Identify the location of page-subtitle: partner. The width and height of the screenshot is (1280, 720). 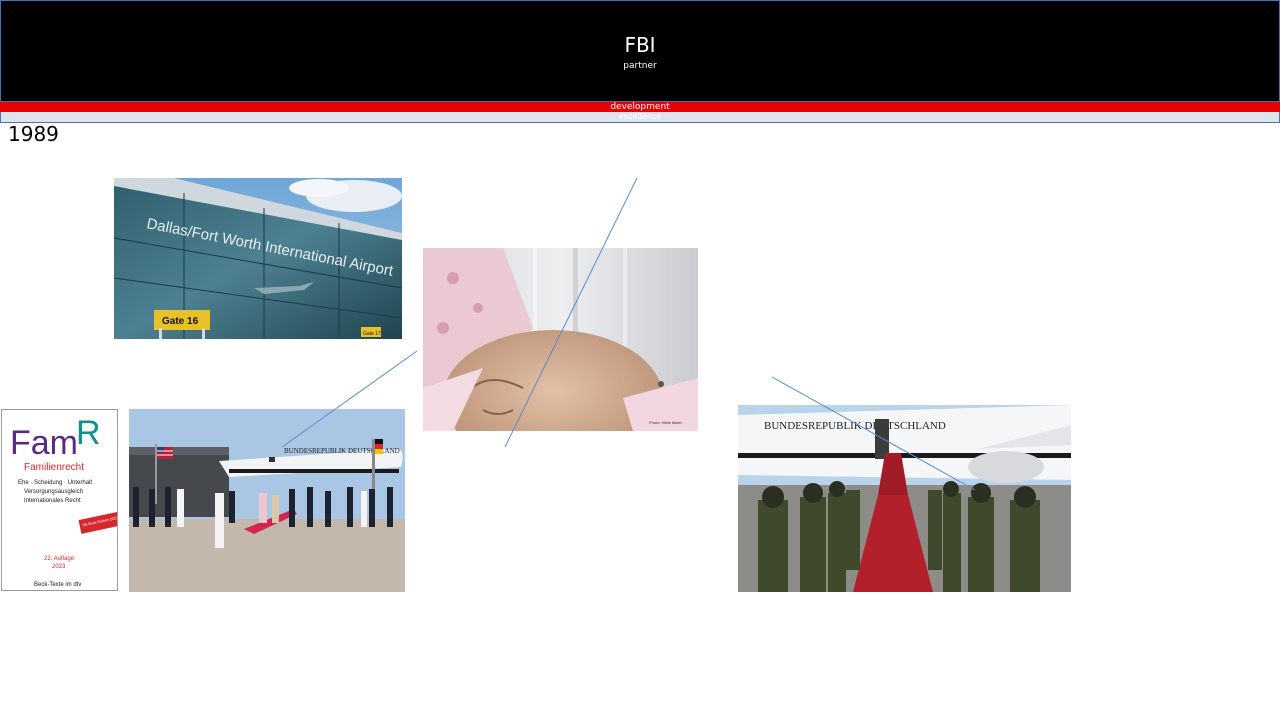
(640, 66).